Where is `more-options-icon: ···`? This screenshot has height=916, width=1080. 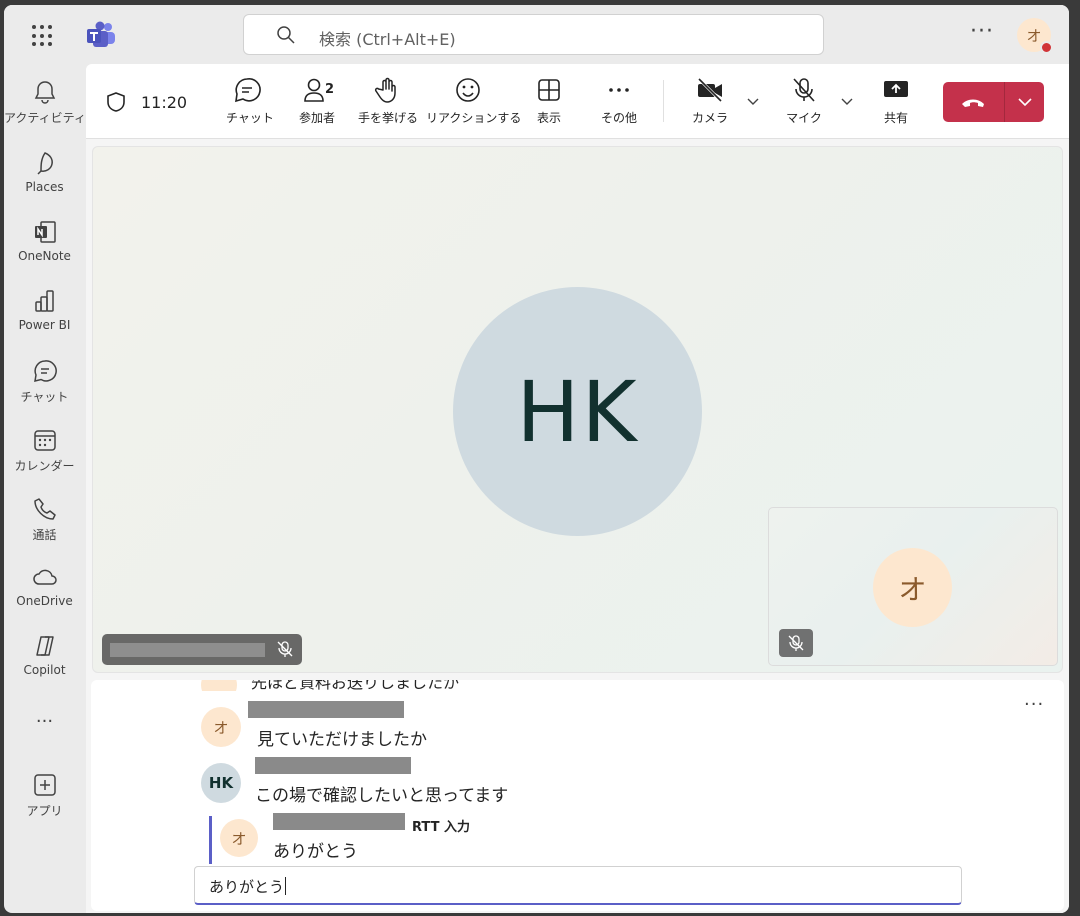
more-options-icon: ··· is located at coordinates (982, 31).